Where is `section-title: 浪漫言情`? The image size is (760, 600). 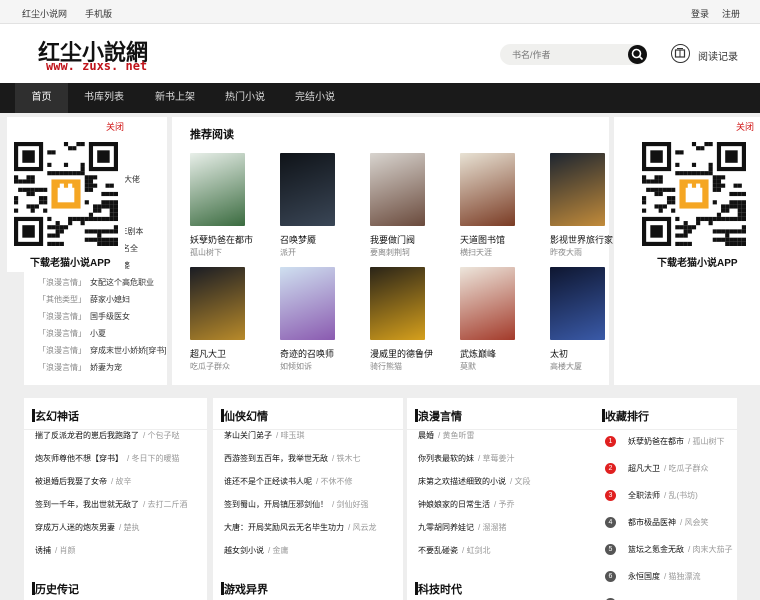 section-title: 浪漫言情 is located at coordinates (438, 416).